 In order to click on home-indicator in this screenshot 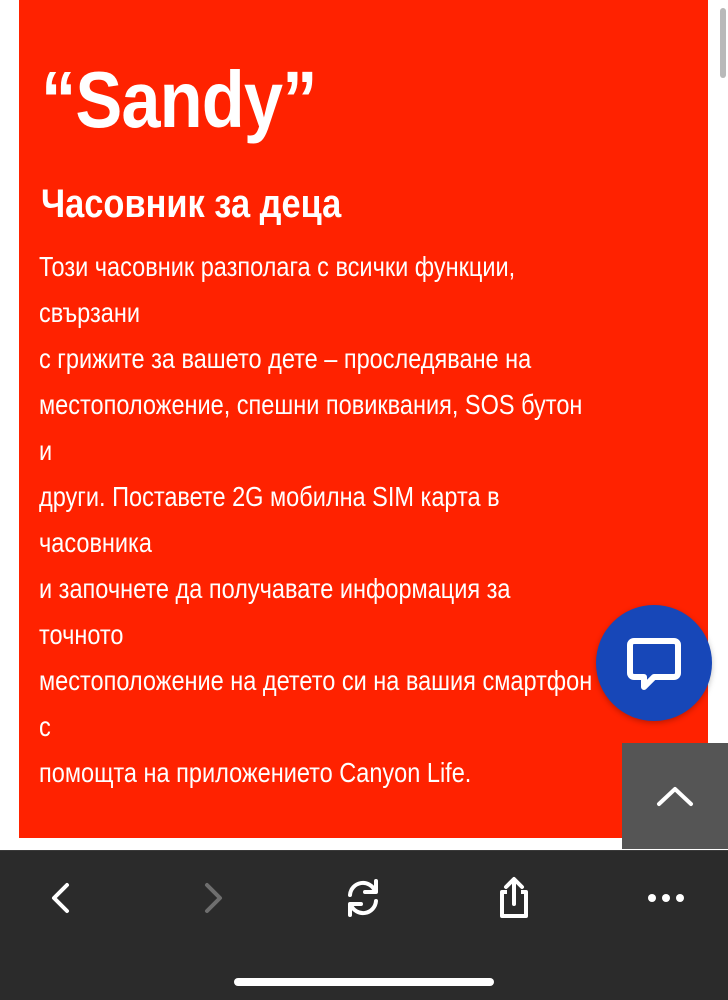, I will do `click(364, 982)`.